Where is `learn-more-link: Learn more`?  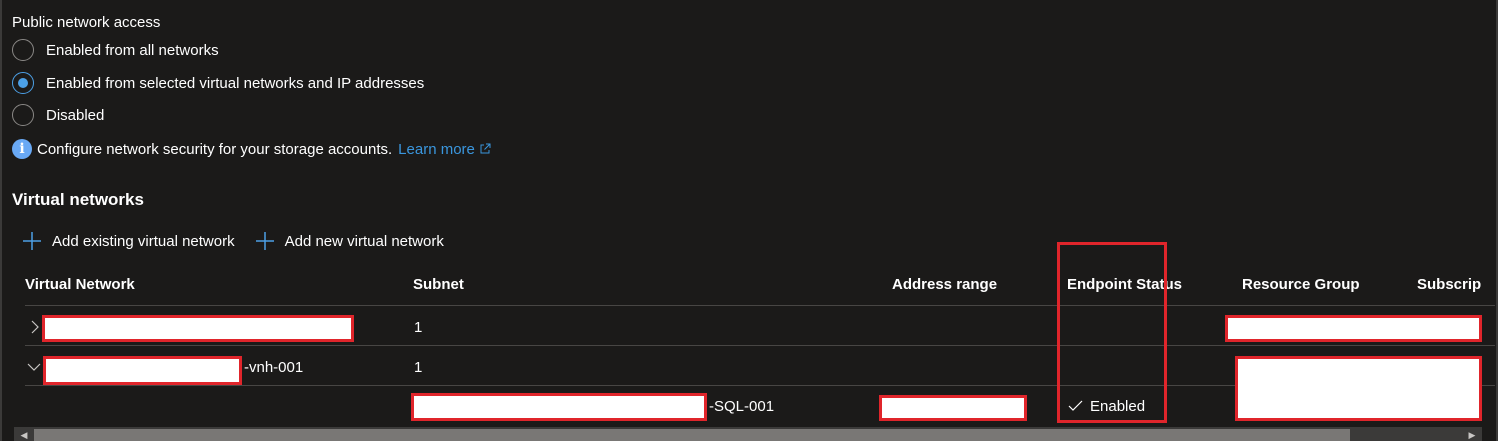 learn-more-link: Learn more is located at coordinates (444, 149).